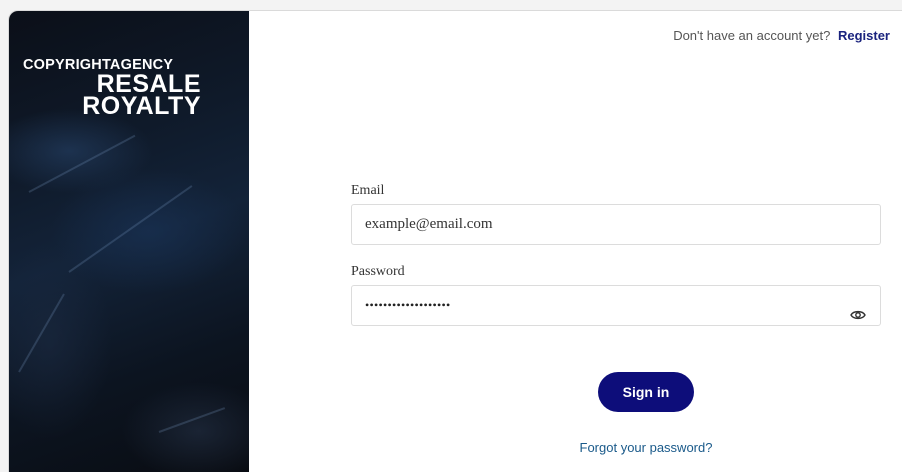 The width and height of the screenshot is (902, 472). I want to click on password-label: Password, so click(378, 271).